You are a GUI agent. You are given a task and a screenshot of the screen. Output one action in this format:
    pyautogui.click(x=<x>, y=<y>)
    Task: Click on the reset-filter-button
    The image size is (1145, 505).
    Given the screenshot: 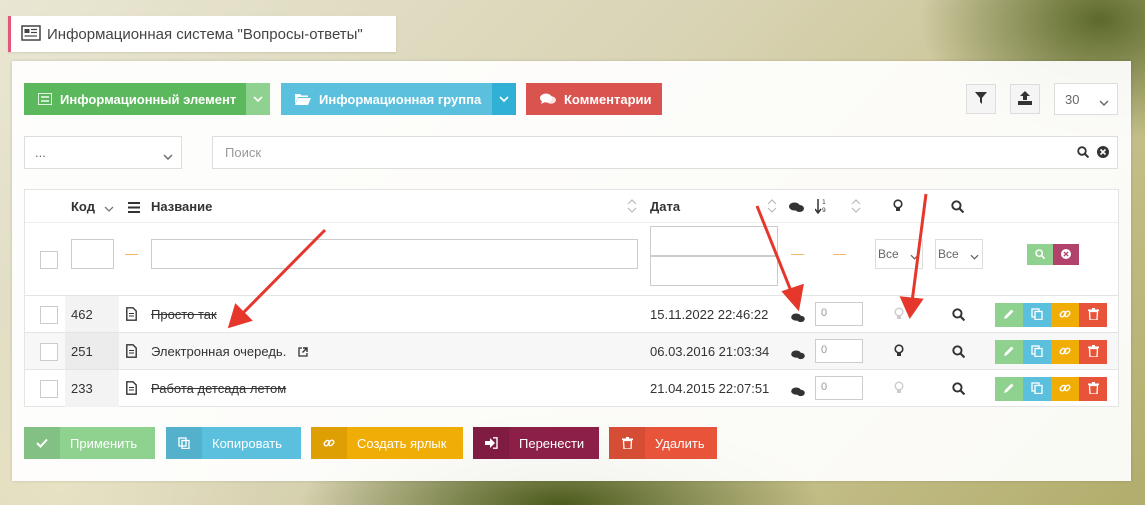 What is the action you would take?
    pyautogui.click(x=1066, y=254)
    